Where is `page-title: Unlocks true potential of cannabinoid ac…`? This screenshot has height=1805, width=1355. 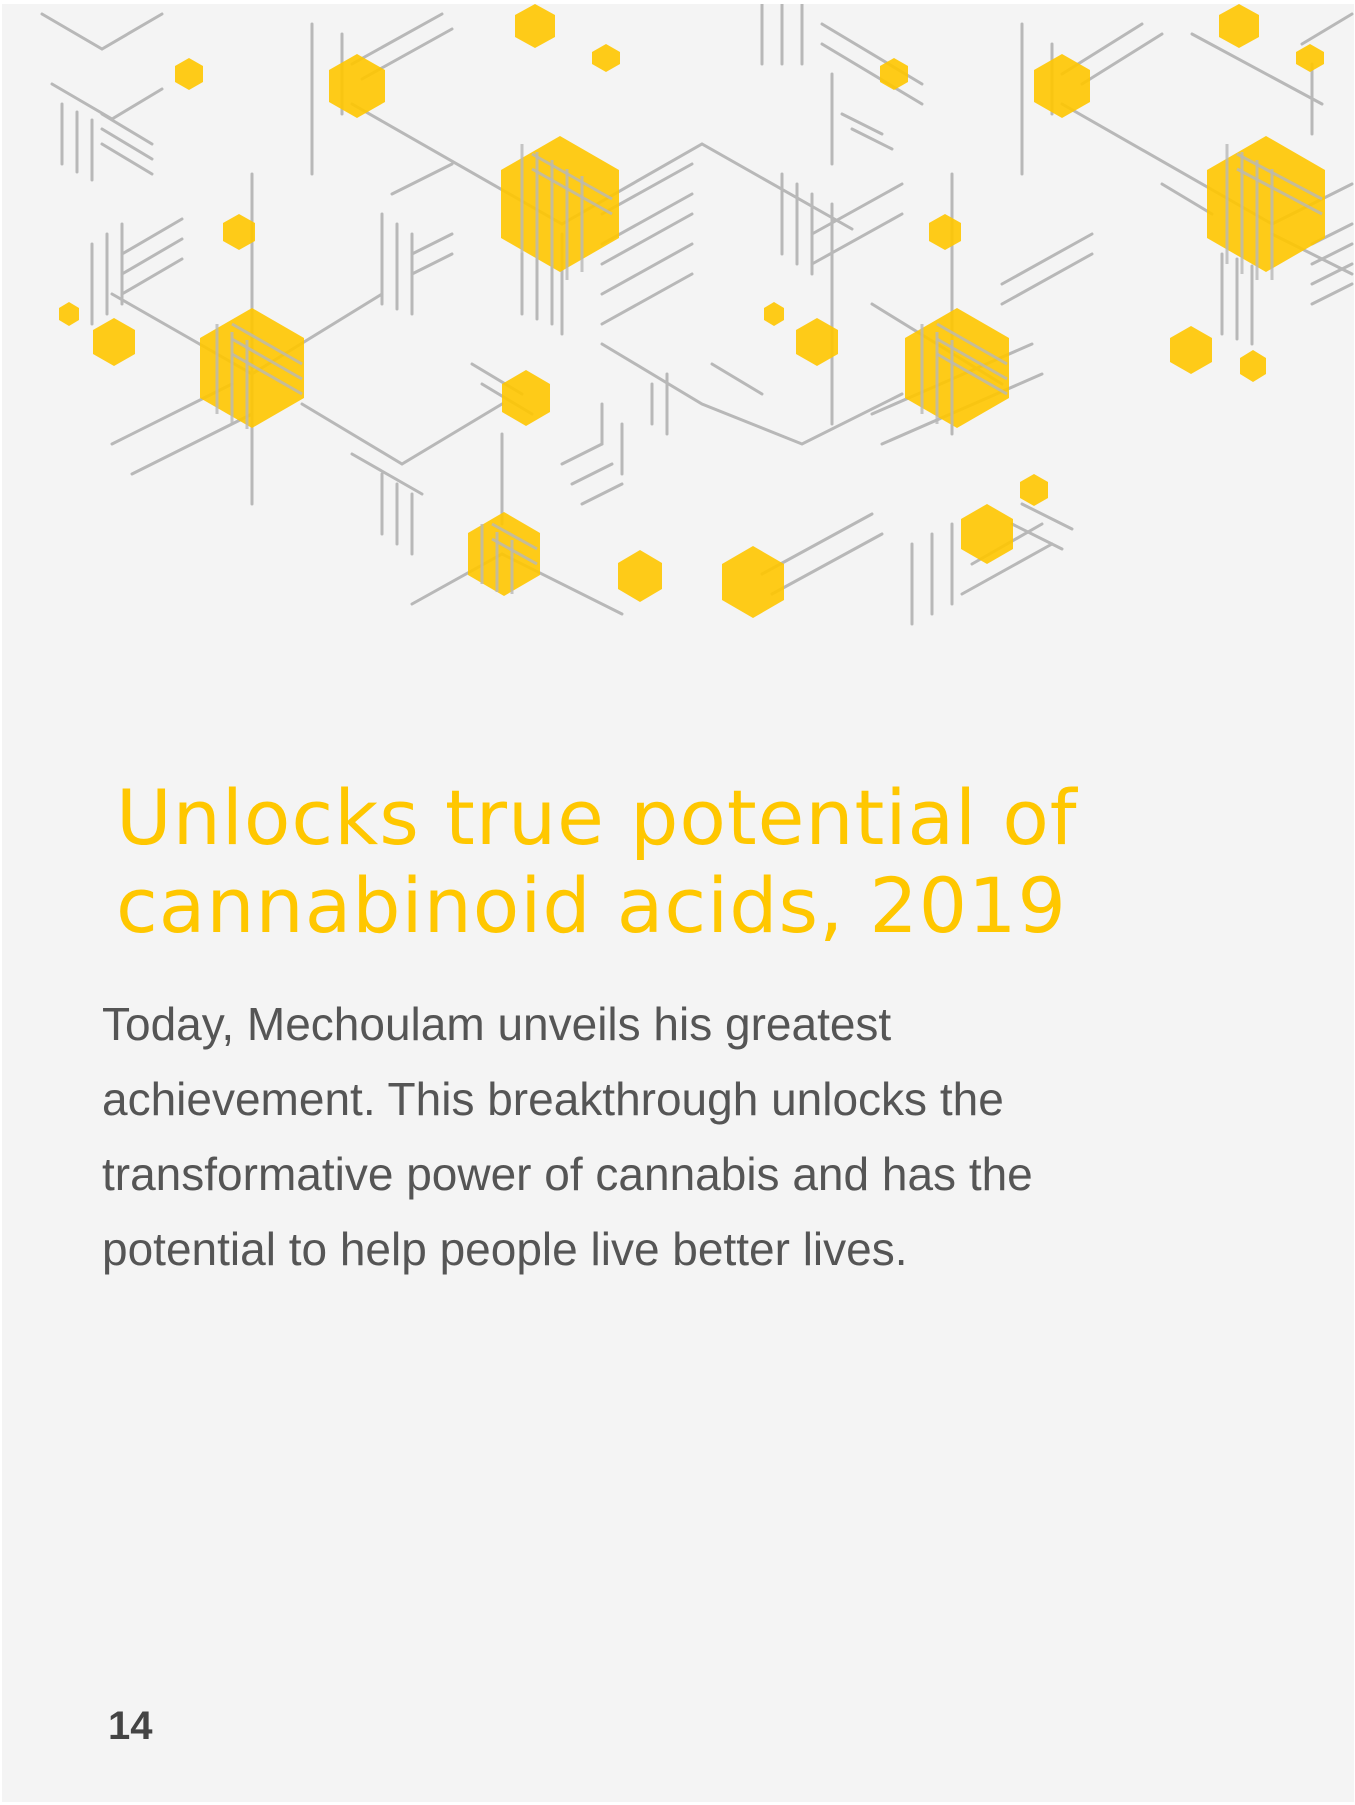
page-title: Unlocks true potential of cannabinoid ac… is located at coordinates (597, 861).